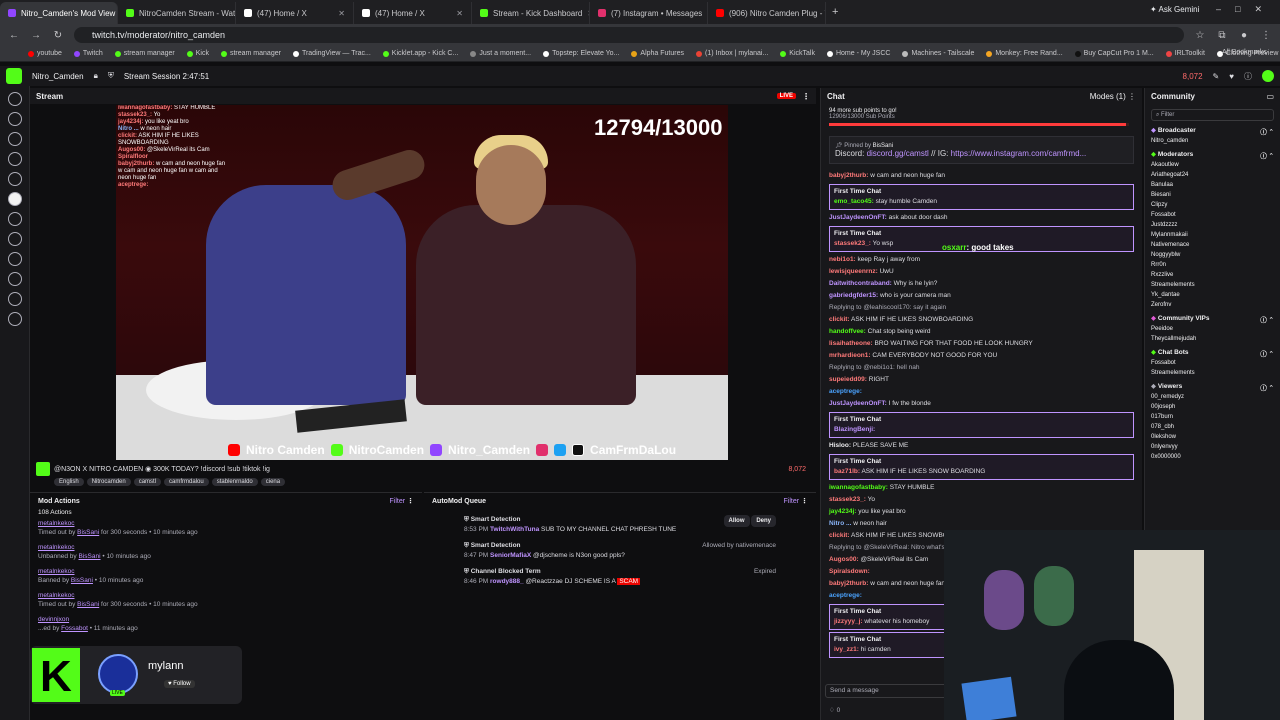  I want to click on community-user: 0x0000000, so click(1215, 457).